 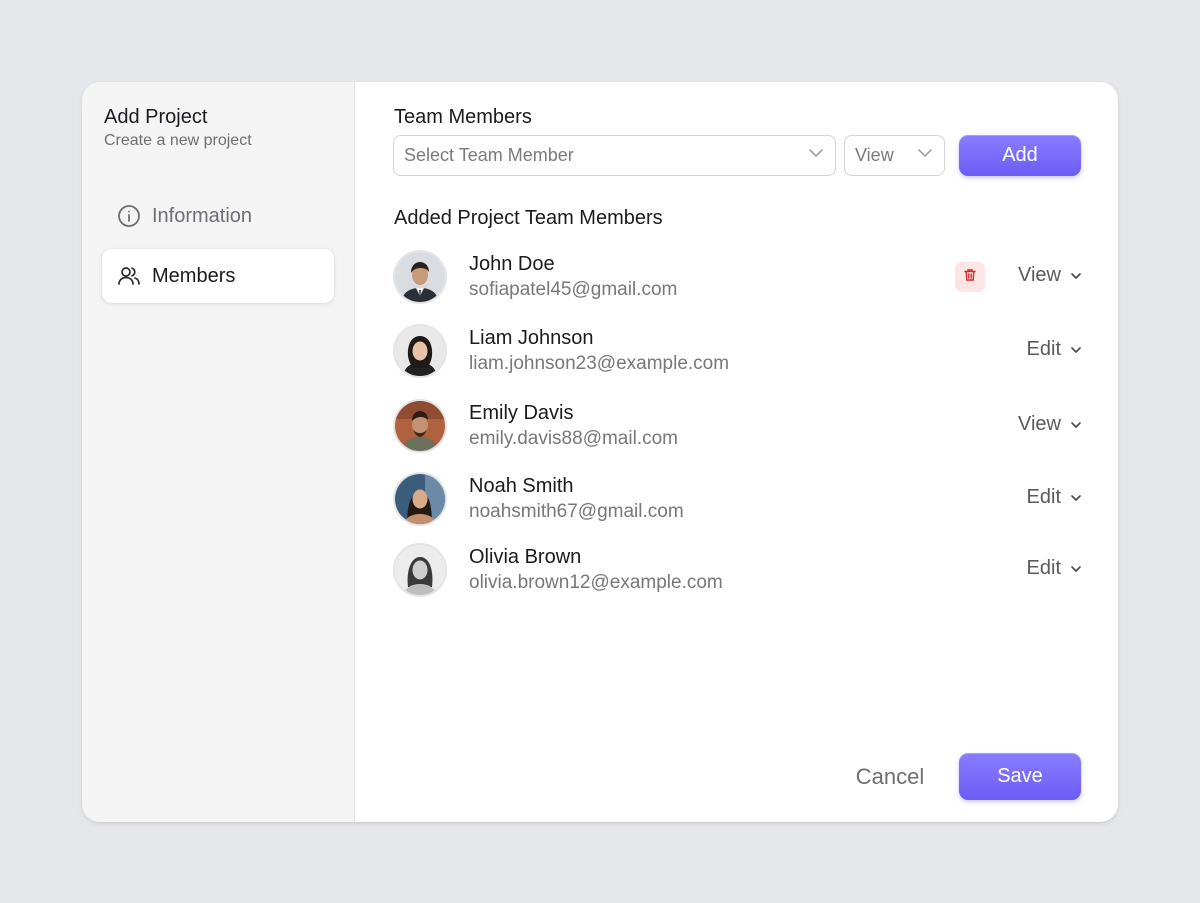 I want to click on delete-member-button, so click(x=970, y=277).